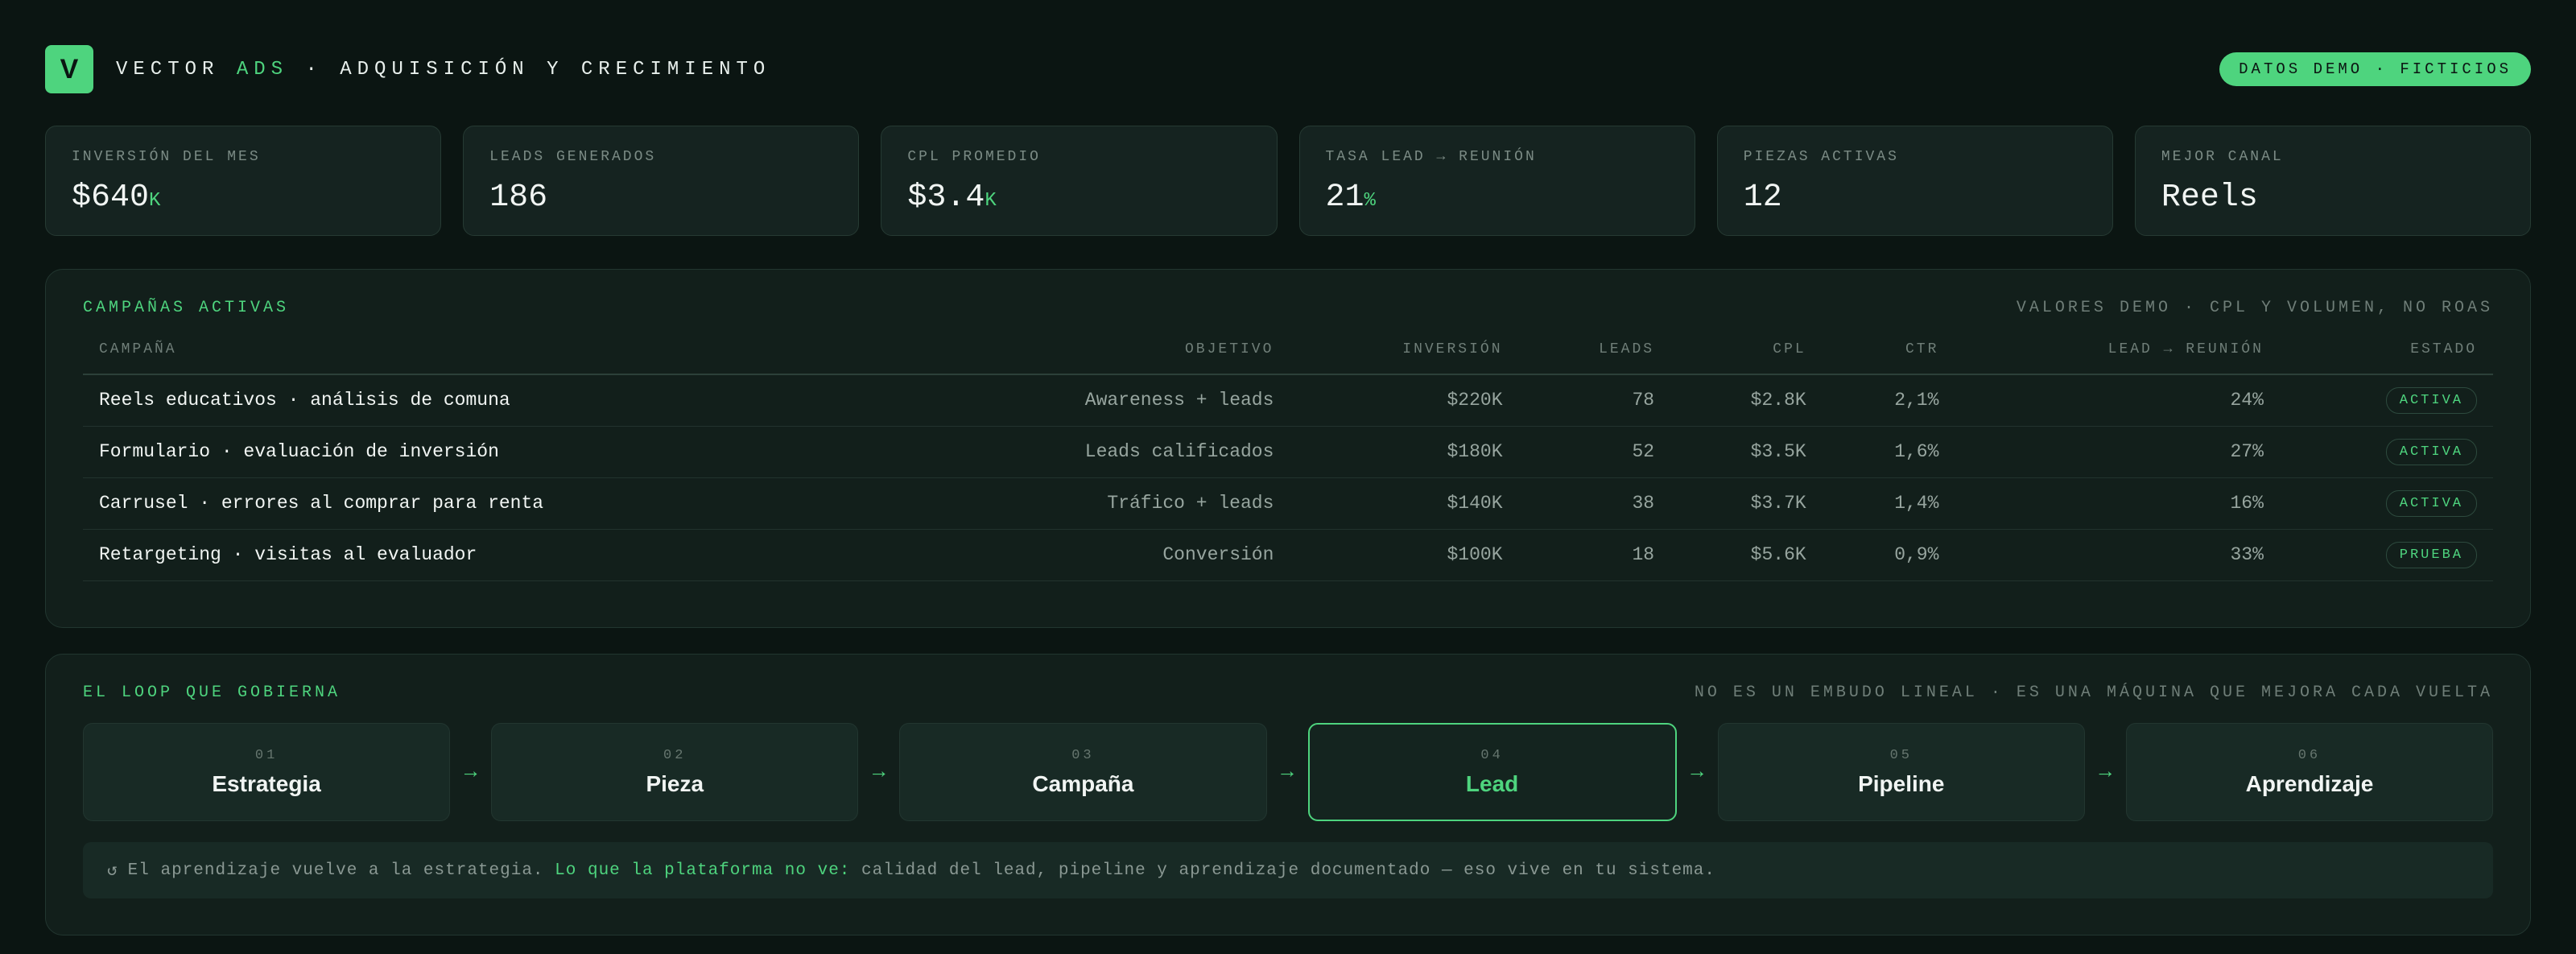 The width and height of the screenshot is (2576, 954). What do you see at coordinates (1594, 504) in the screenshot?
I see `cell-leads: 38` at bounding box center [1594, 504].